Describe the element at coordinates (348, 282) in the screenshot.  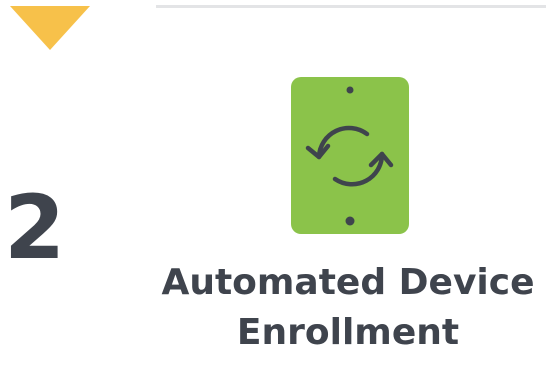
I see `feature-title-line-1: Automated Device` at that location.